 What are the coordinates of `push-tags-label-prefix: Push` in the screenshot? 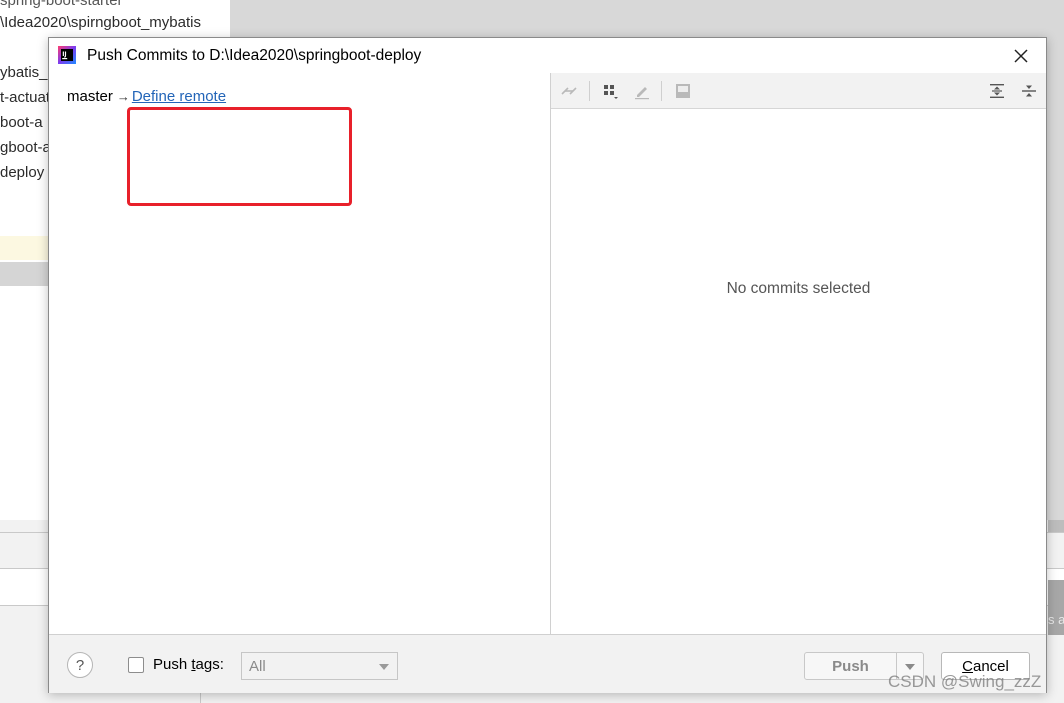 It's located at (172, 664).